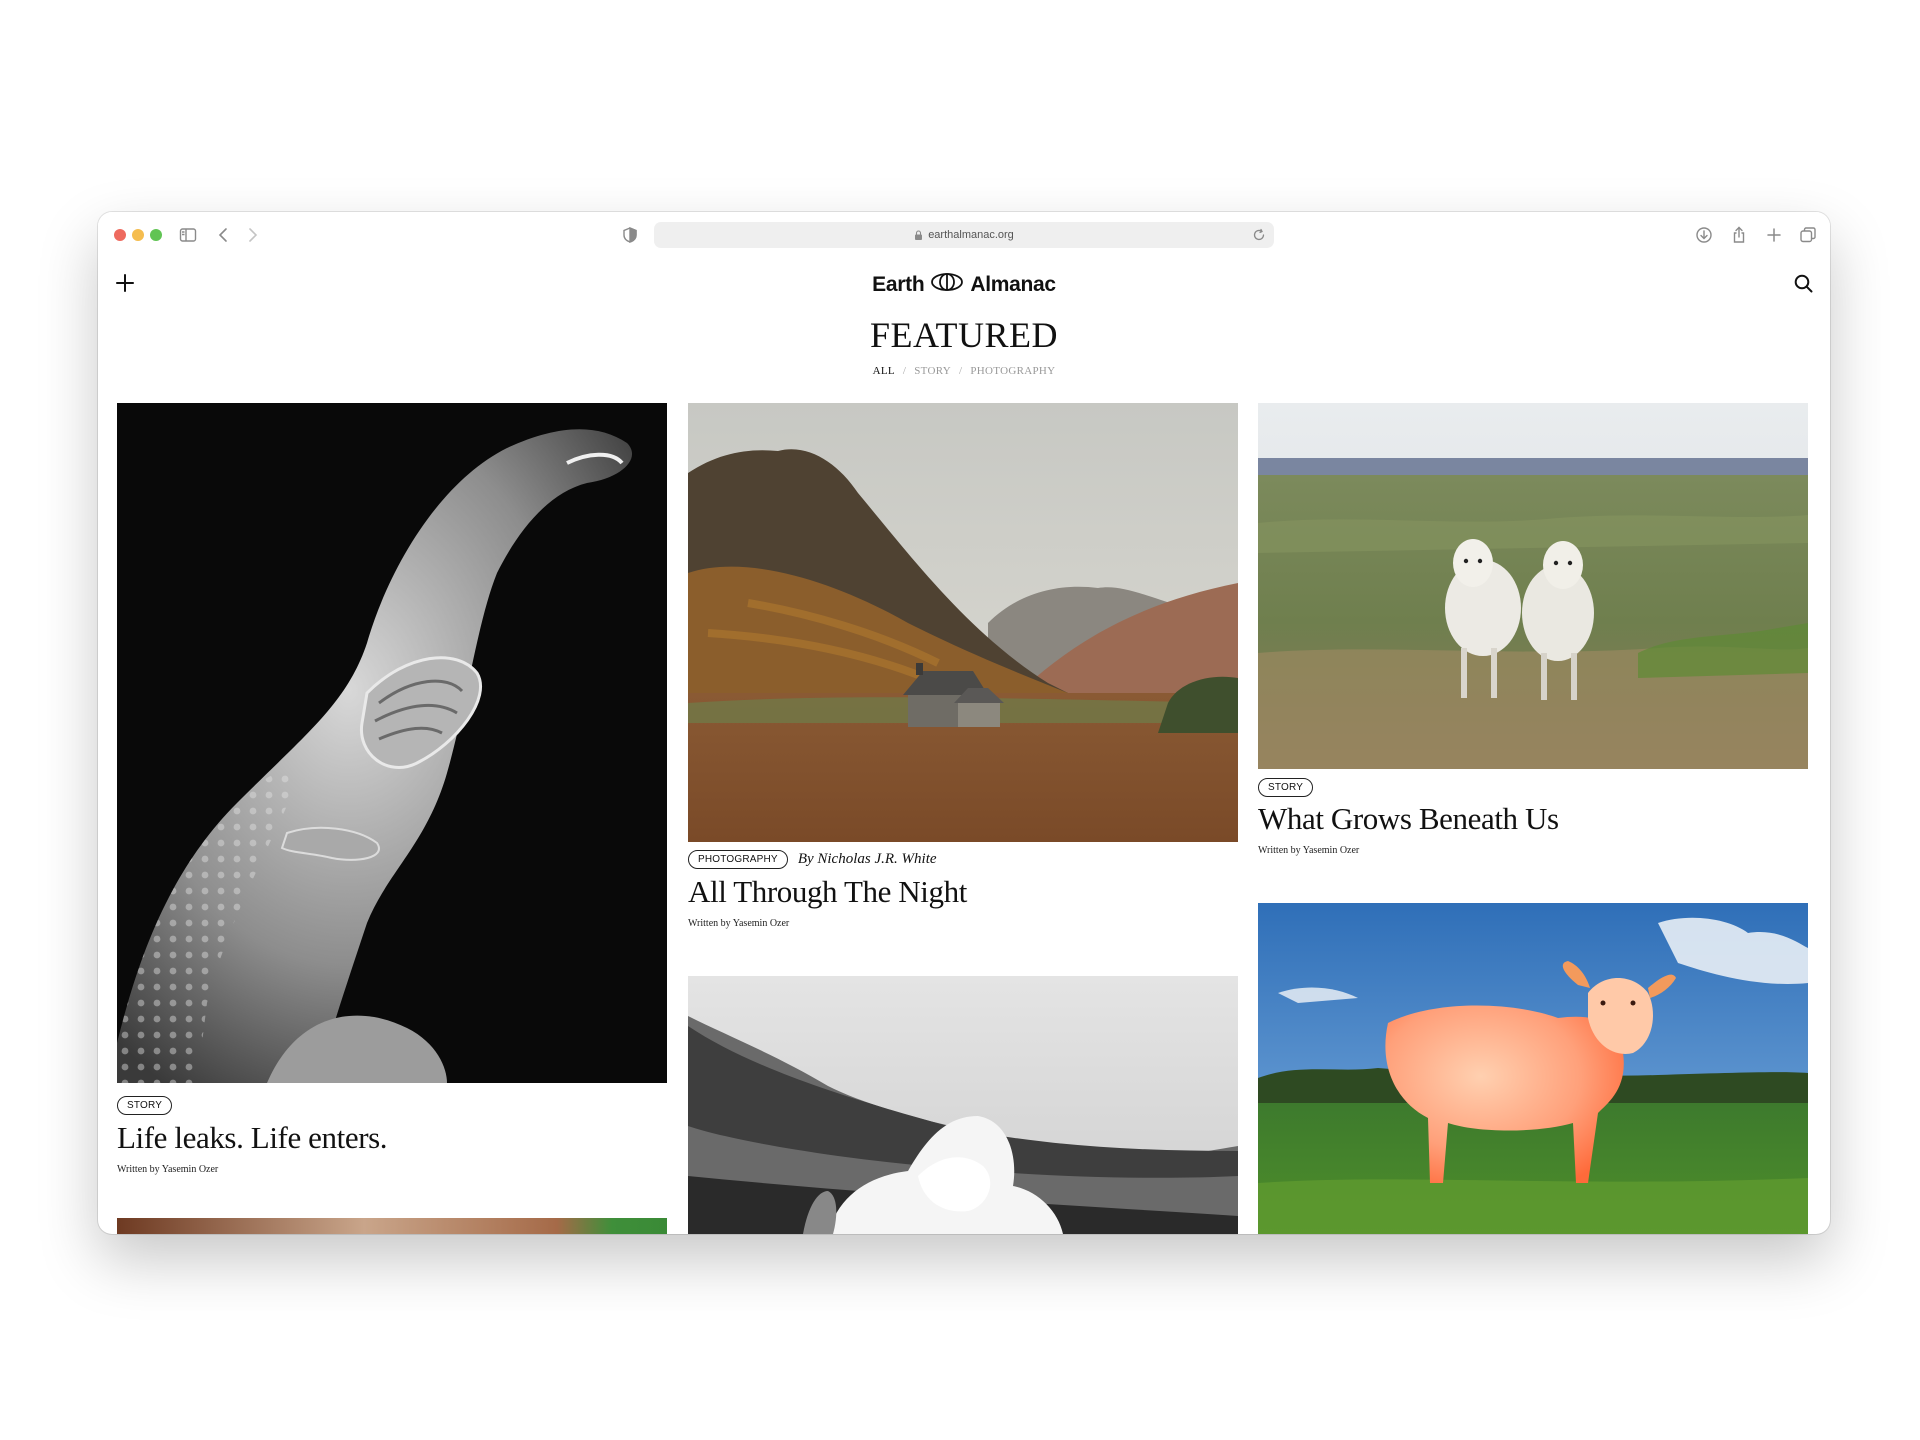 This screenshot has width=1920, height=1440. I want to click on card-image-cow, so click(1533, 1068).